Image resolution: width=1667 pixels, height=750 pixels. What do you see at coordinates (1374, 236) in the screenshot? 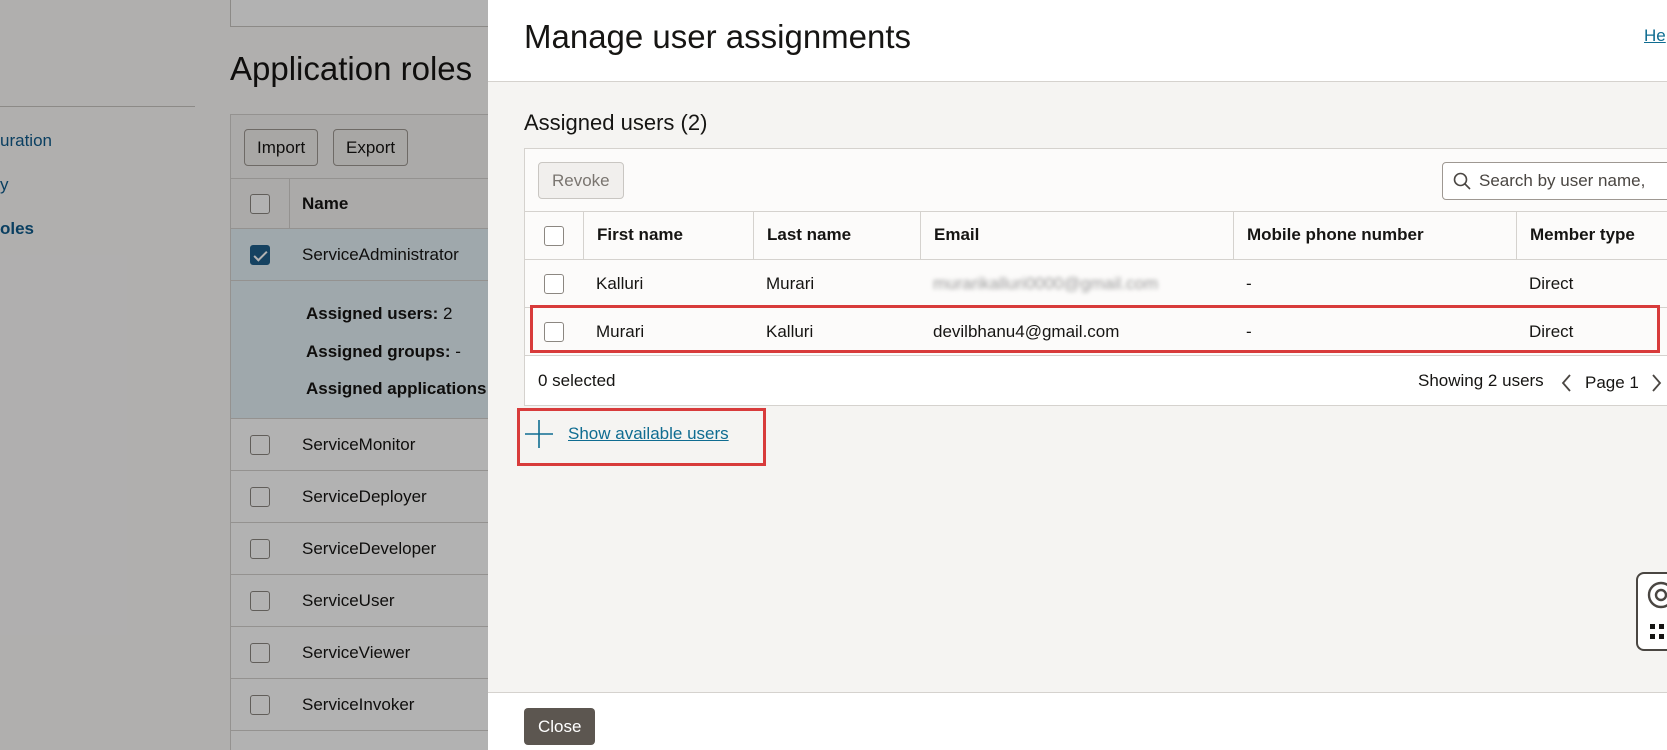
I see `column-header-mobile: Mobile phone number` at bounding box center [1374, 236].